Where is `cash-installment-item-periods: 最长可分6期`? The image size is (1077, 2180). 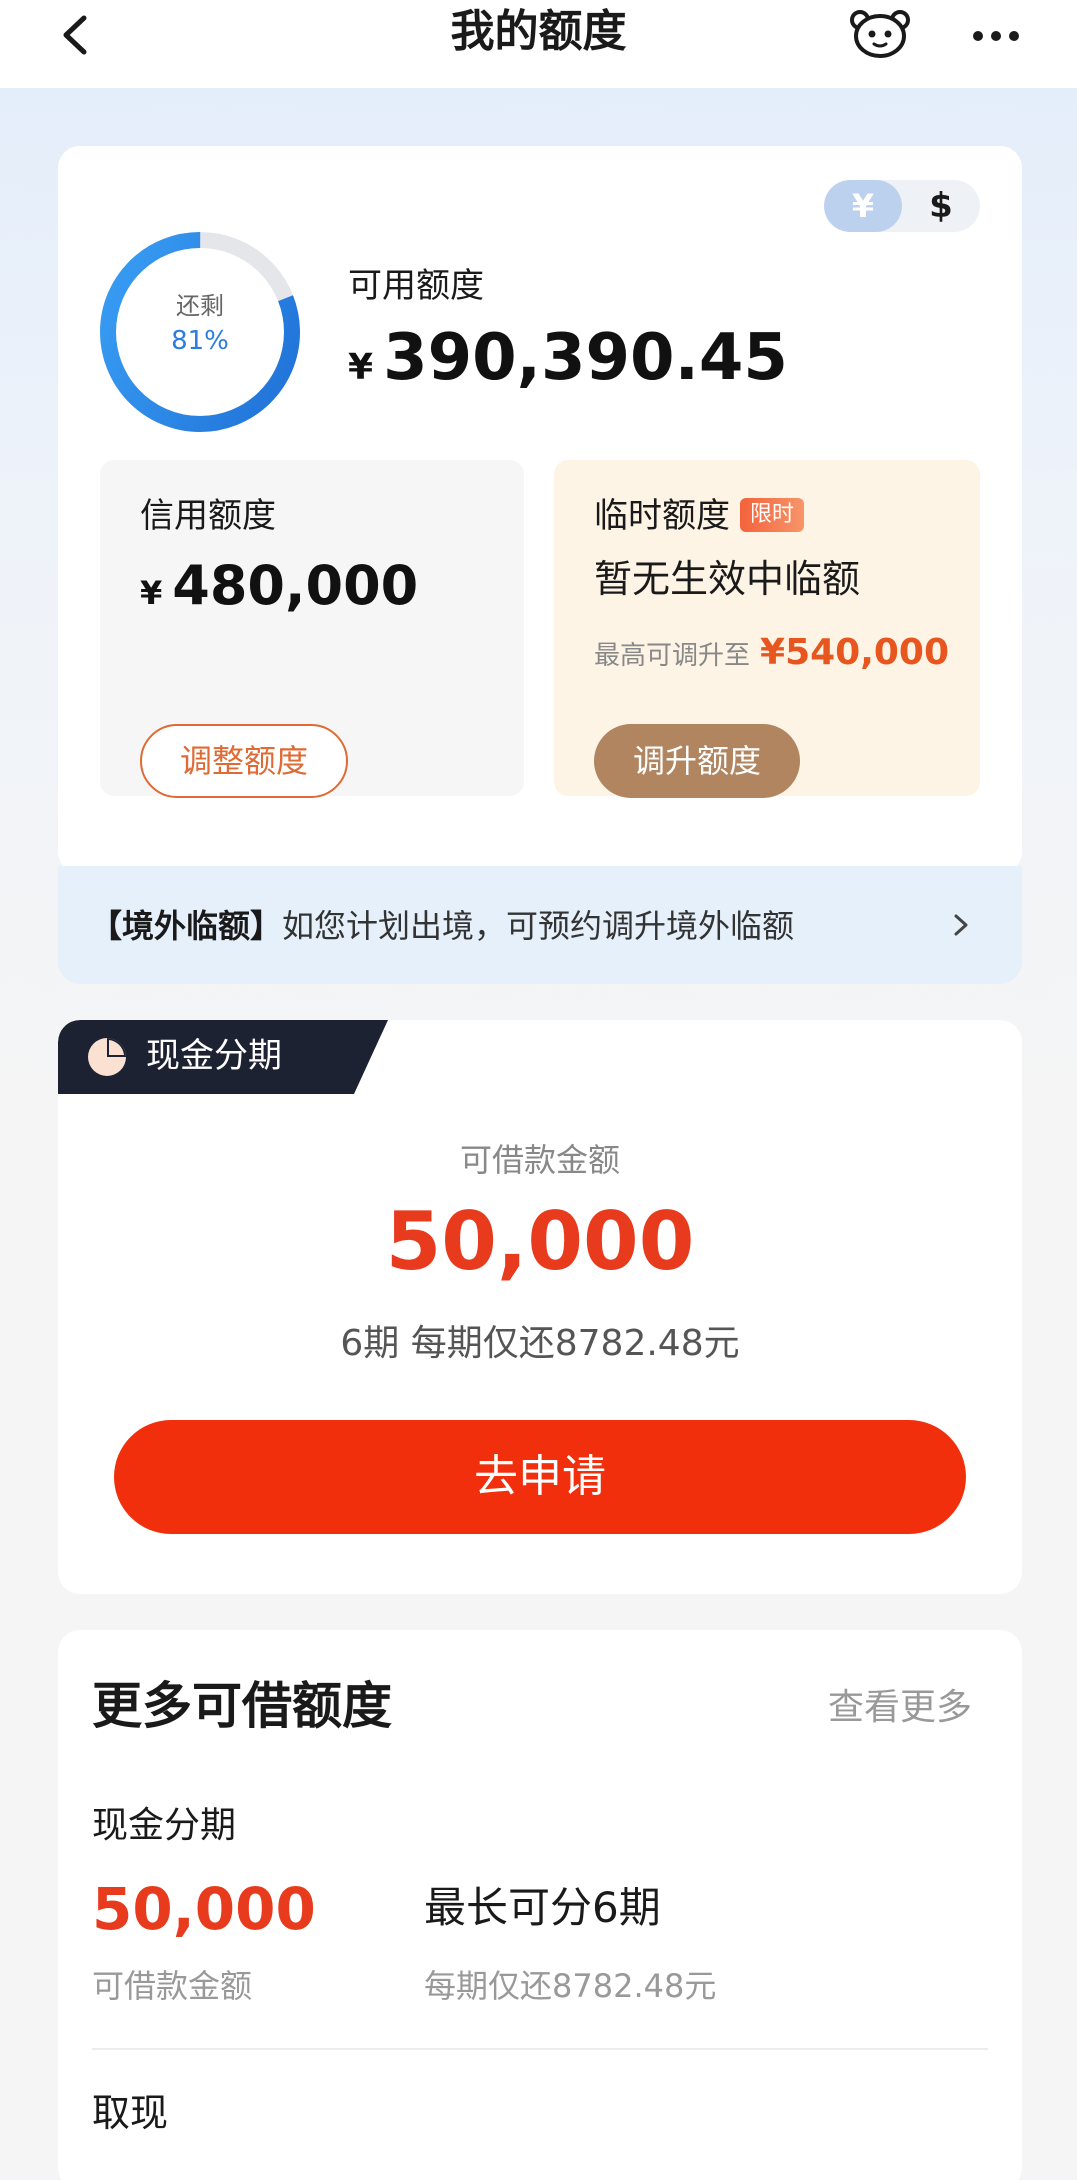 cash-installment-item-periods: 最长可分6期 is located at coordinates (542, 1907).